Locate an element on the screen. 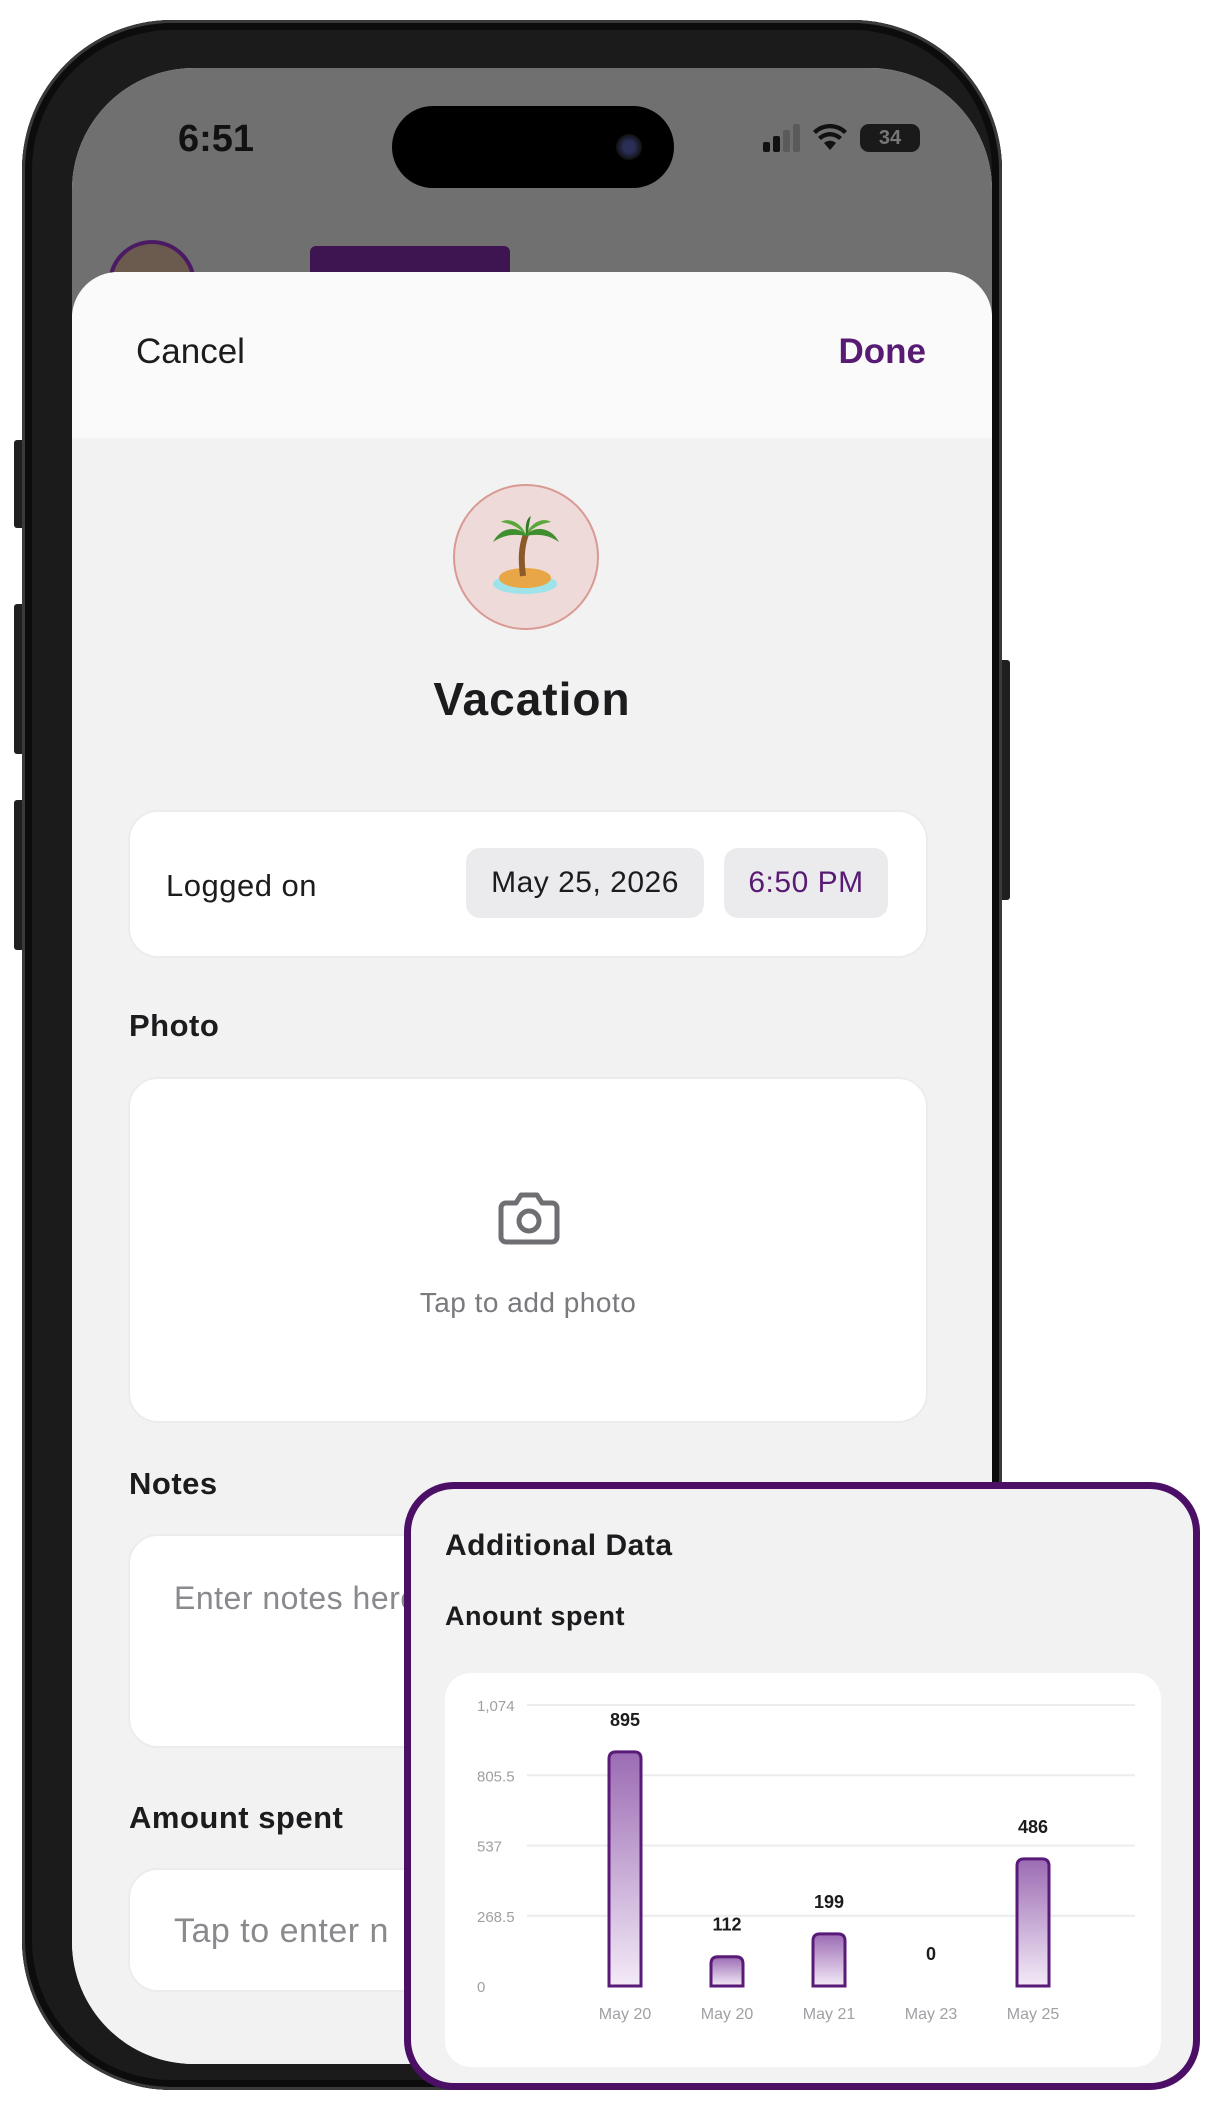  add-photo-hint: Tap to add photo is located at coordinates (528, 1302).